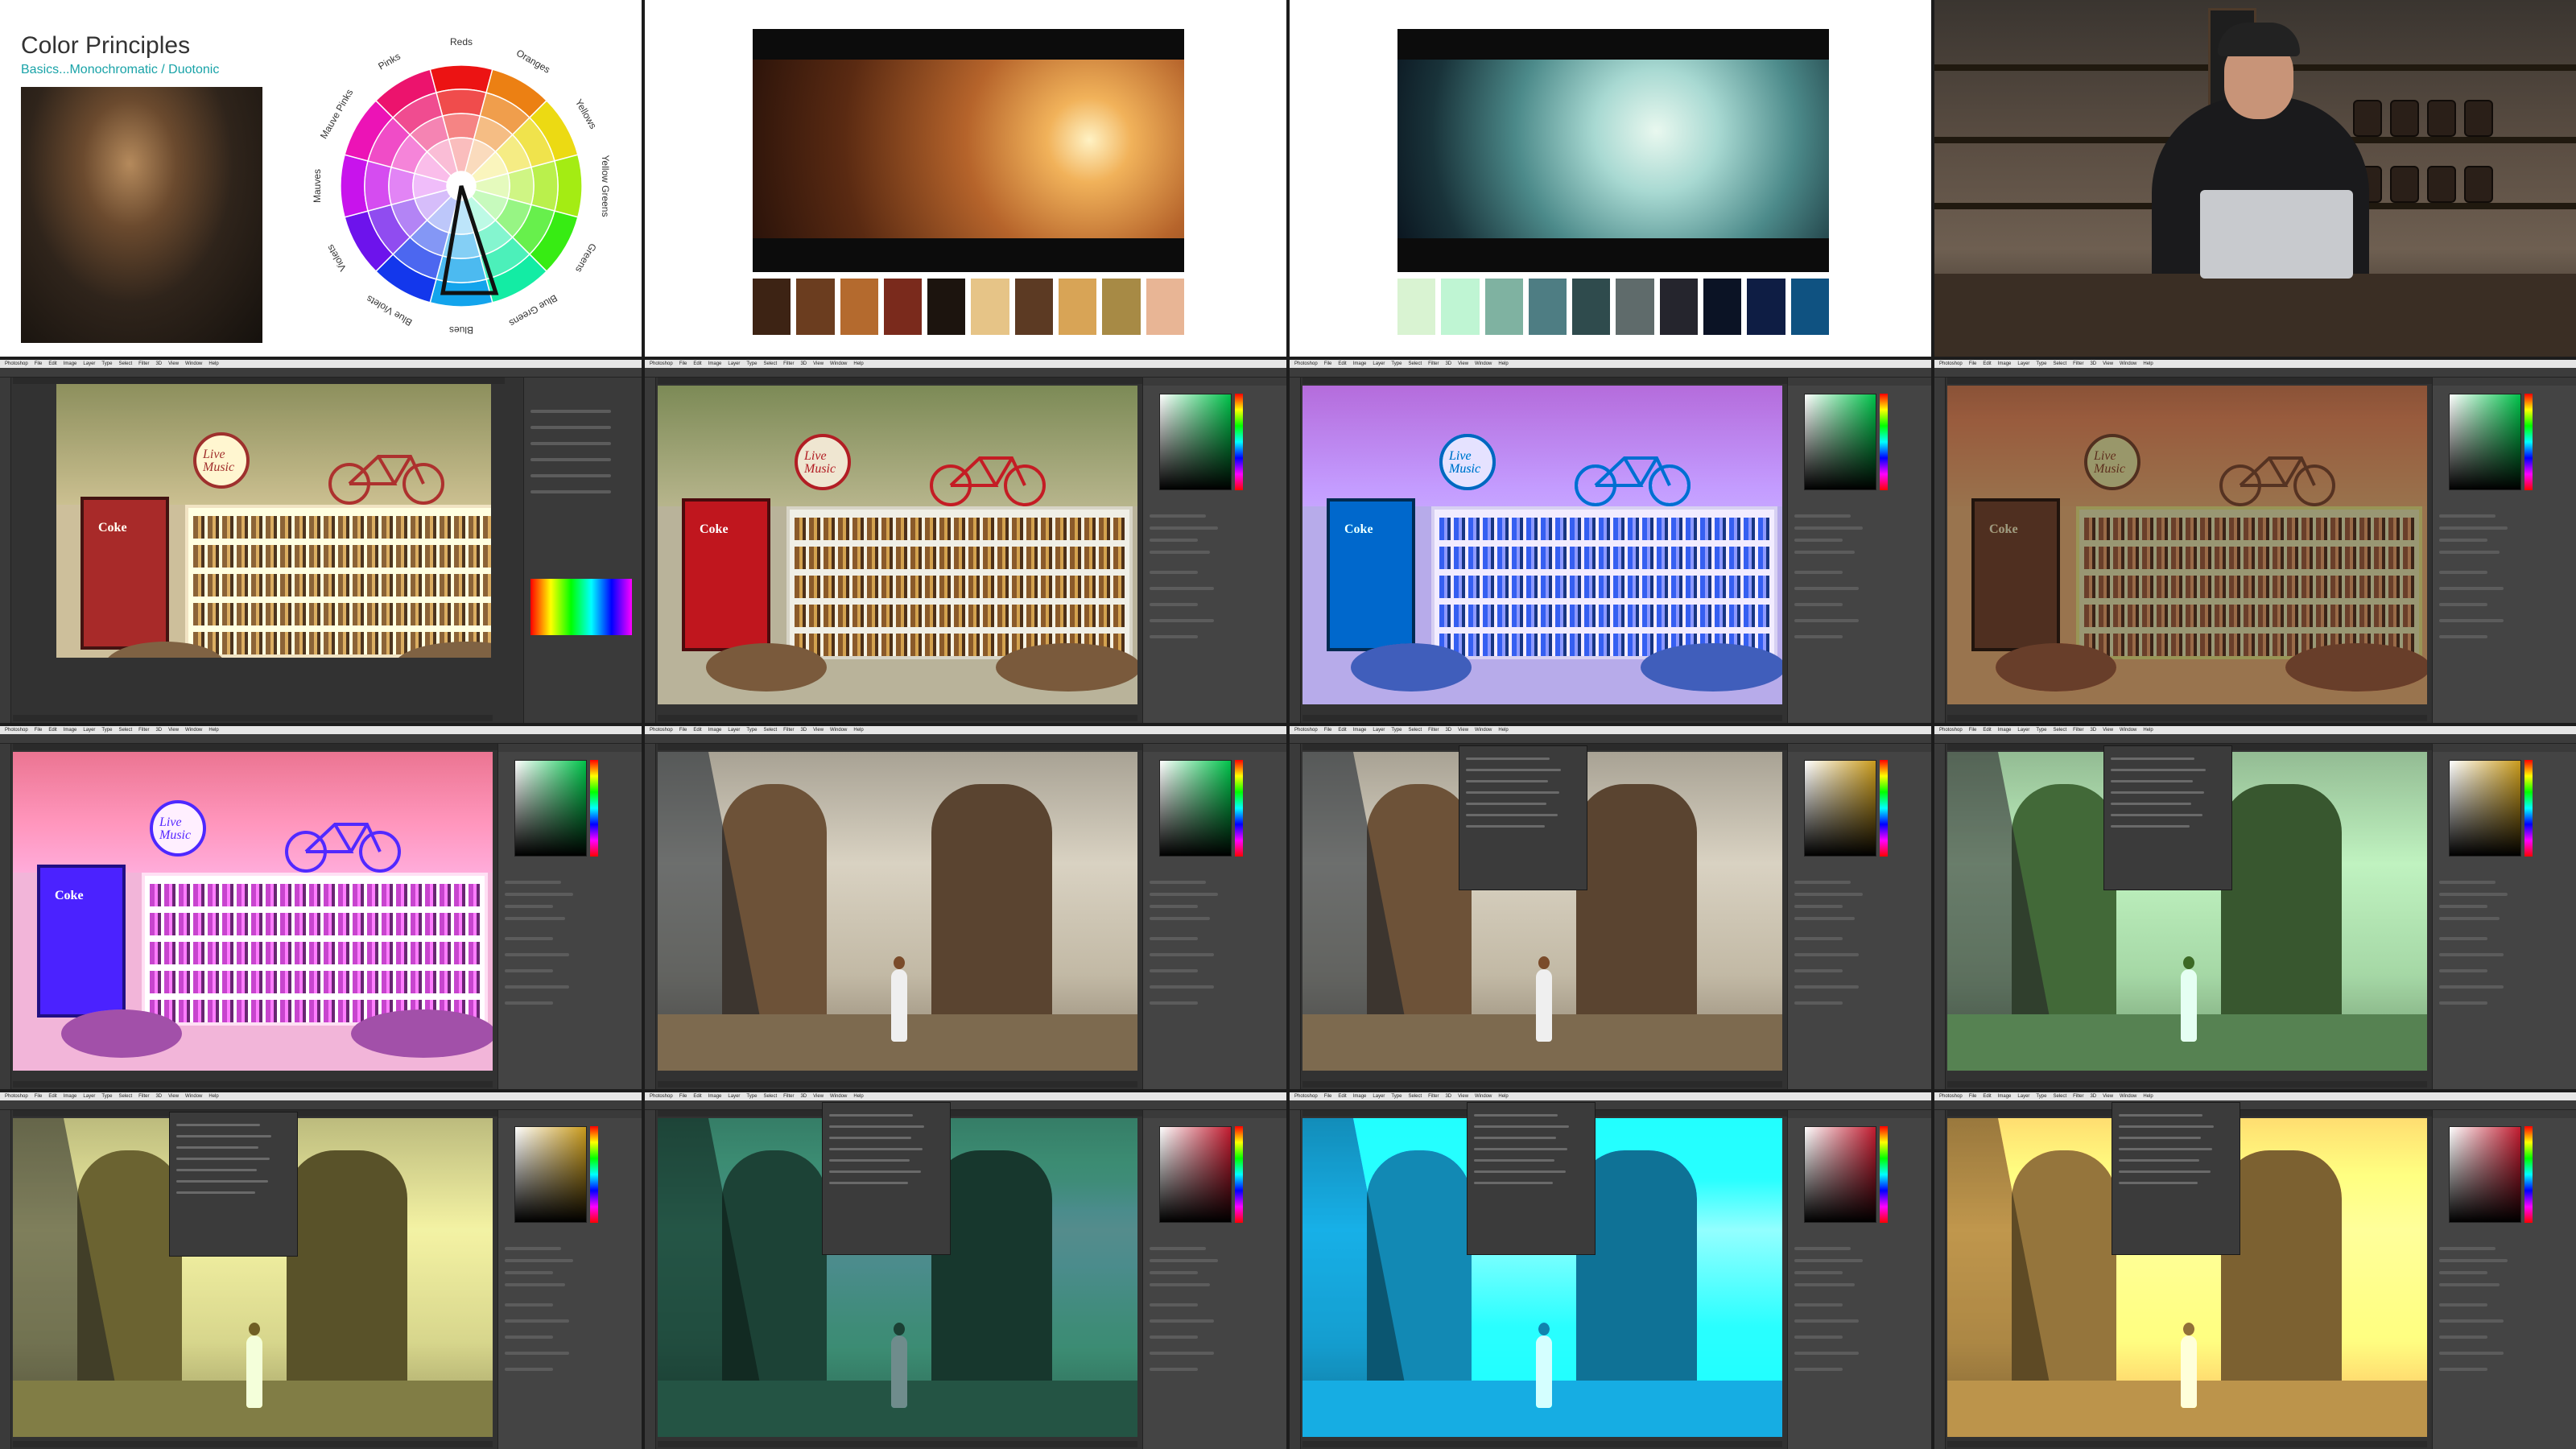 The height and width of the screenshot is (1449, 2576). What do you see at coordinates (581, 607) in the screenshot?
I see `hsl-color-panel` at bounding box center [581, 607].